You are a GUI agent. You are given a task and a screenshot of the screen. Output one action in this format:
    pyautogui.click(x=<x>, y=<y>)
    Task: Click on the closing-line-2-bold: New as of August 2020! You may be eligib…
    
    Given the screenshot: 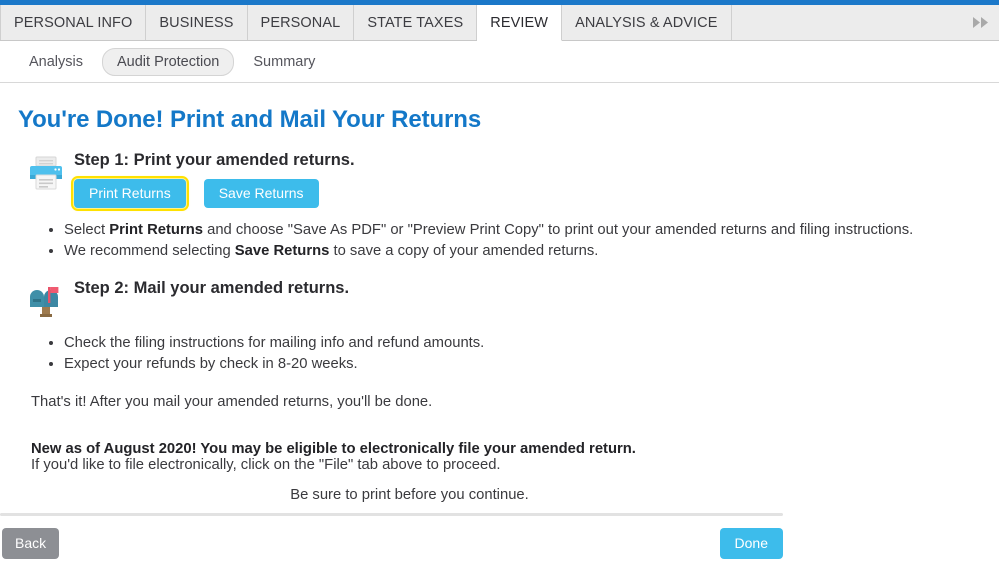 What is the action you would take?
    pyautogui.click(x=333, y=449)
    